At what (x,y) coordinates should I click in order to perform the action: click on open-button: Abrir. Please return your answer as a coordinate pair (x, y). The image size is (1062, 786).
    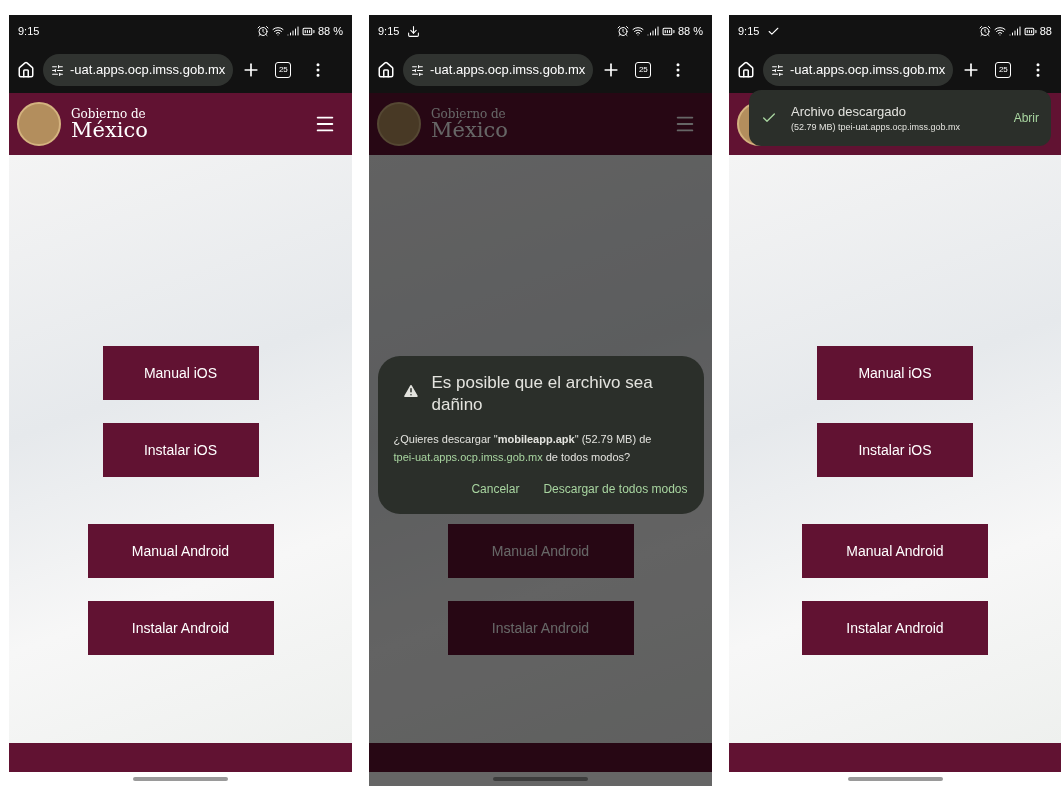
    Looking at the image, I should click on (1026, 118).